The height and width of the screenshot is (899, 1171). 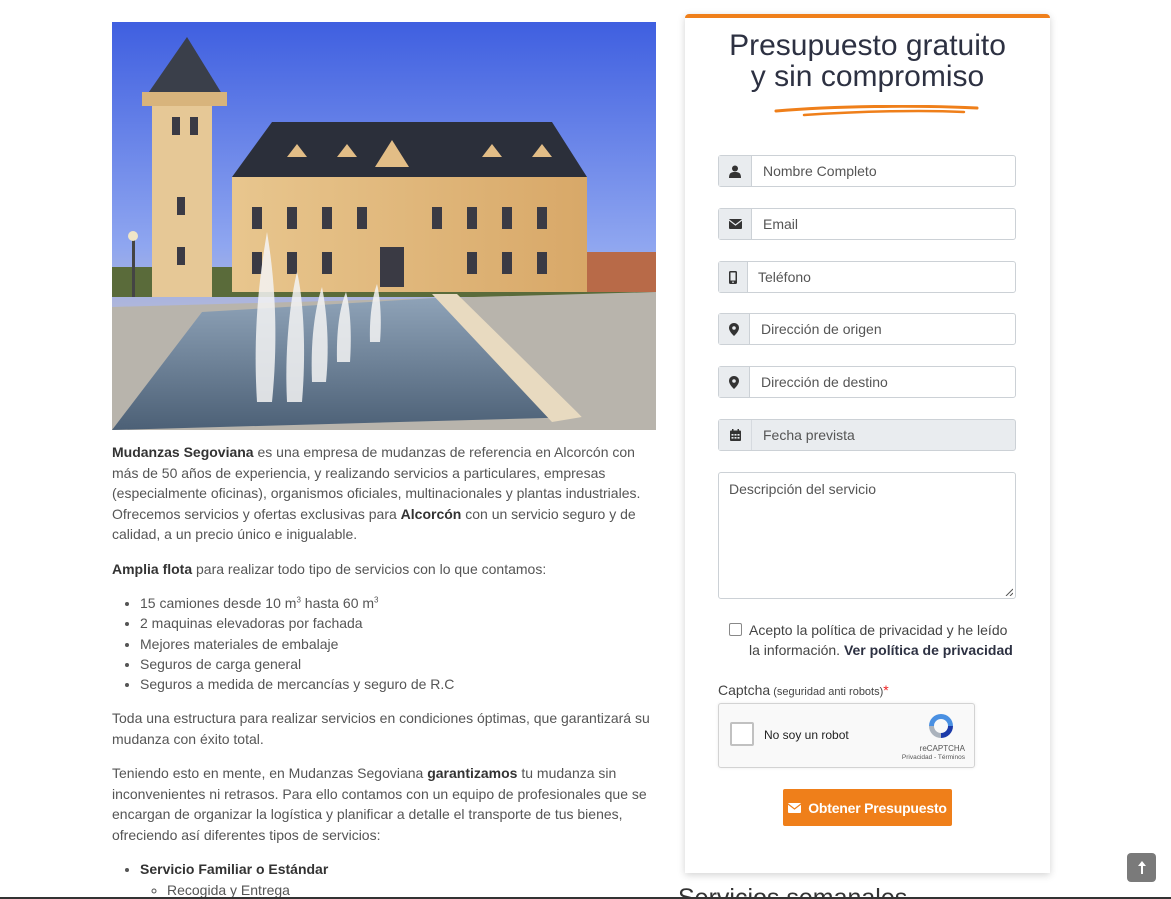 I want to click on name-field: Nombre Completo, so click(x=867, y=171).